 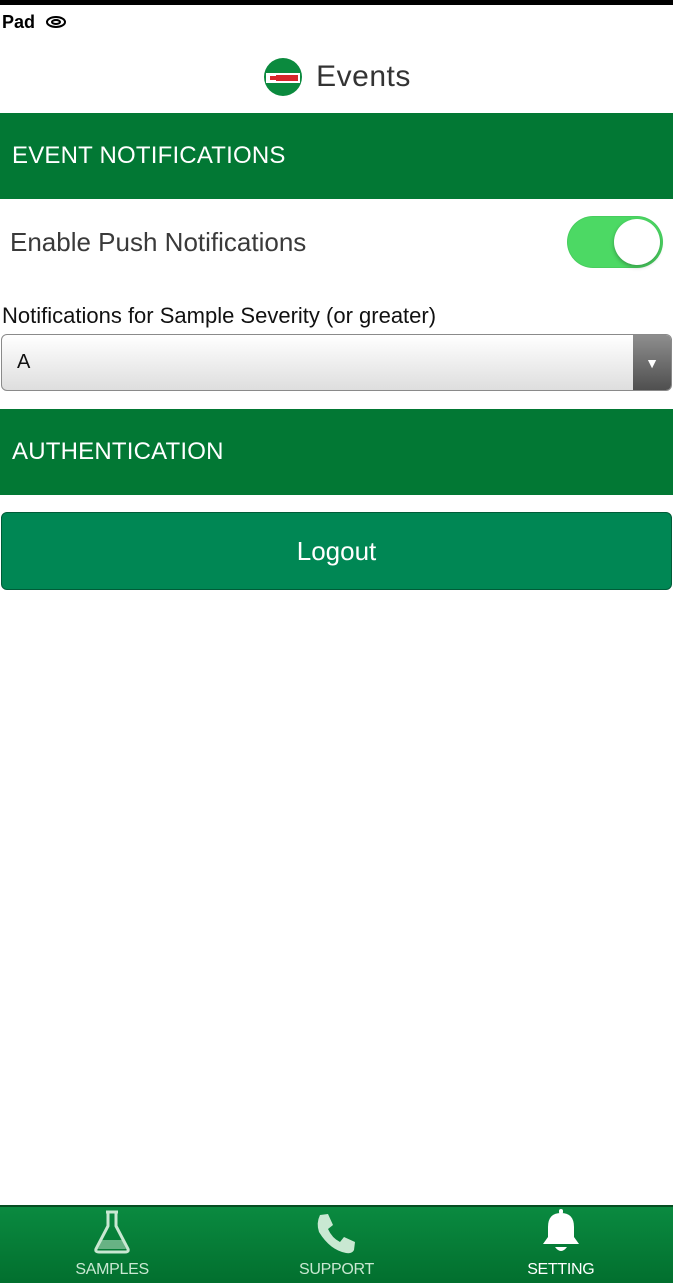 What do you see at coordinates (112, 1269) in the screenshot?
I see `tab-samples-label: SAMPLES` at bounding box center [112, 1269].